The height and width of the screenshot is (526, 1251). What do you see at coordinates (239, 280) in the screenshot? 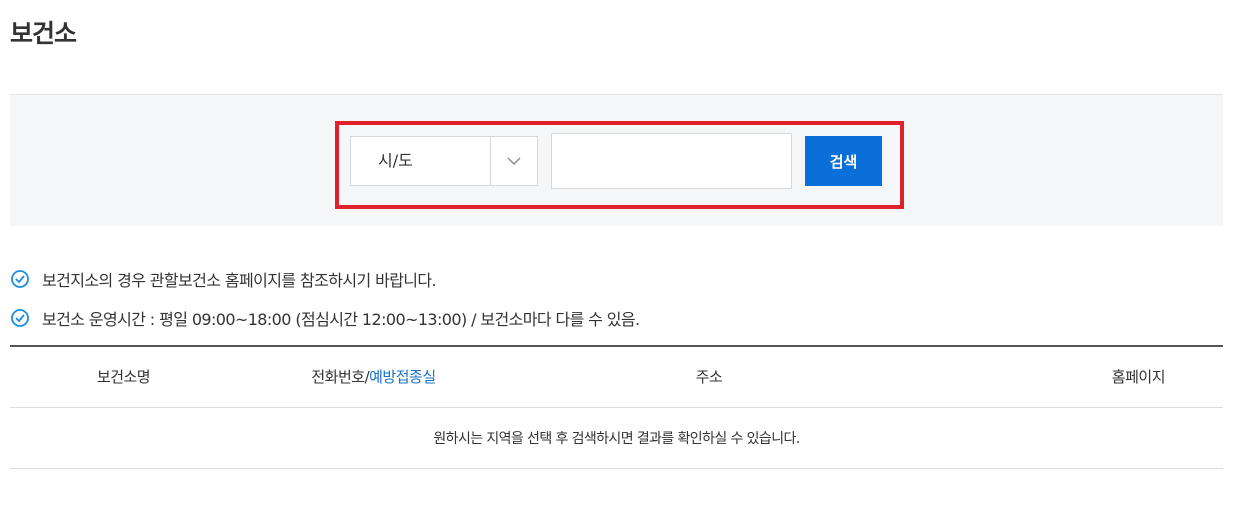
I see `notice-text: 보건지소의 경우 관할보건소 홈페이지를 참조하시기 바랍니다.` at bounding box center [239, 280].